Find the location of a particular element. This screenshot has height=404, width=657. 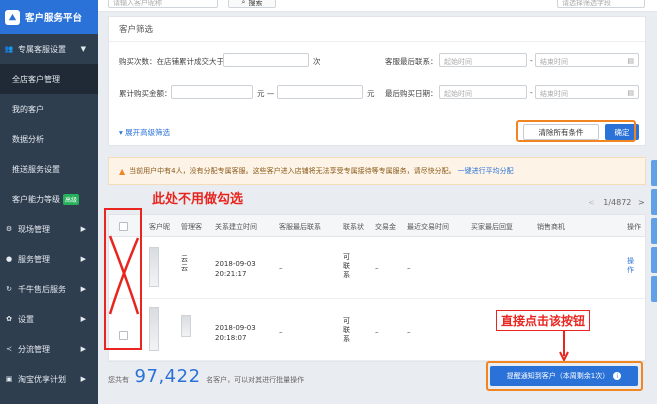

highlight-box-filter-buttons is located at coordinates (576, 131).